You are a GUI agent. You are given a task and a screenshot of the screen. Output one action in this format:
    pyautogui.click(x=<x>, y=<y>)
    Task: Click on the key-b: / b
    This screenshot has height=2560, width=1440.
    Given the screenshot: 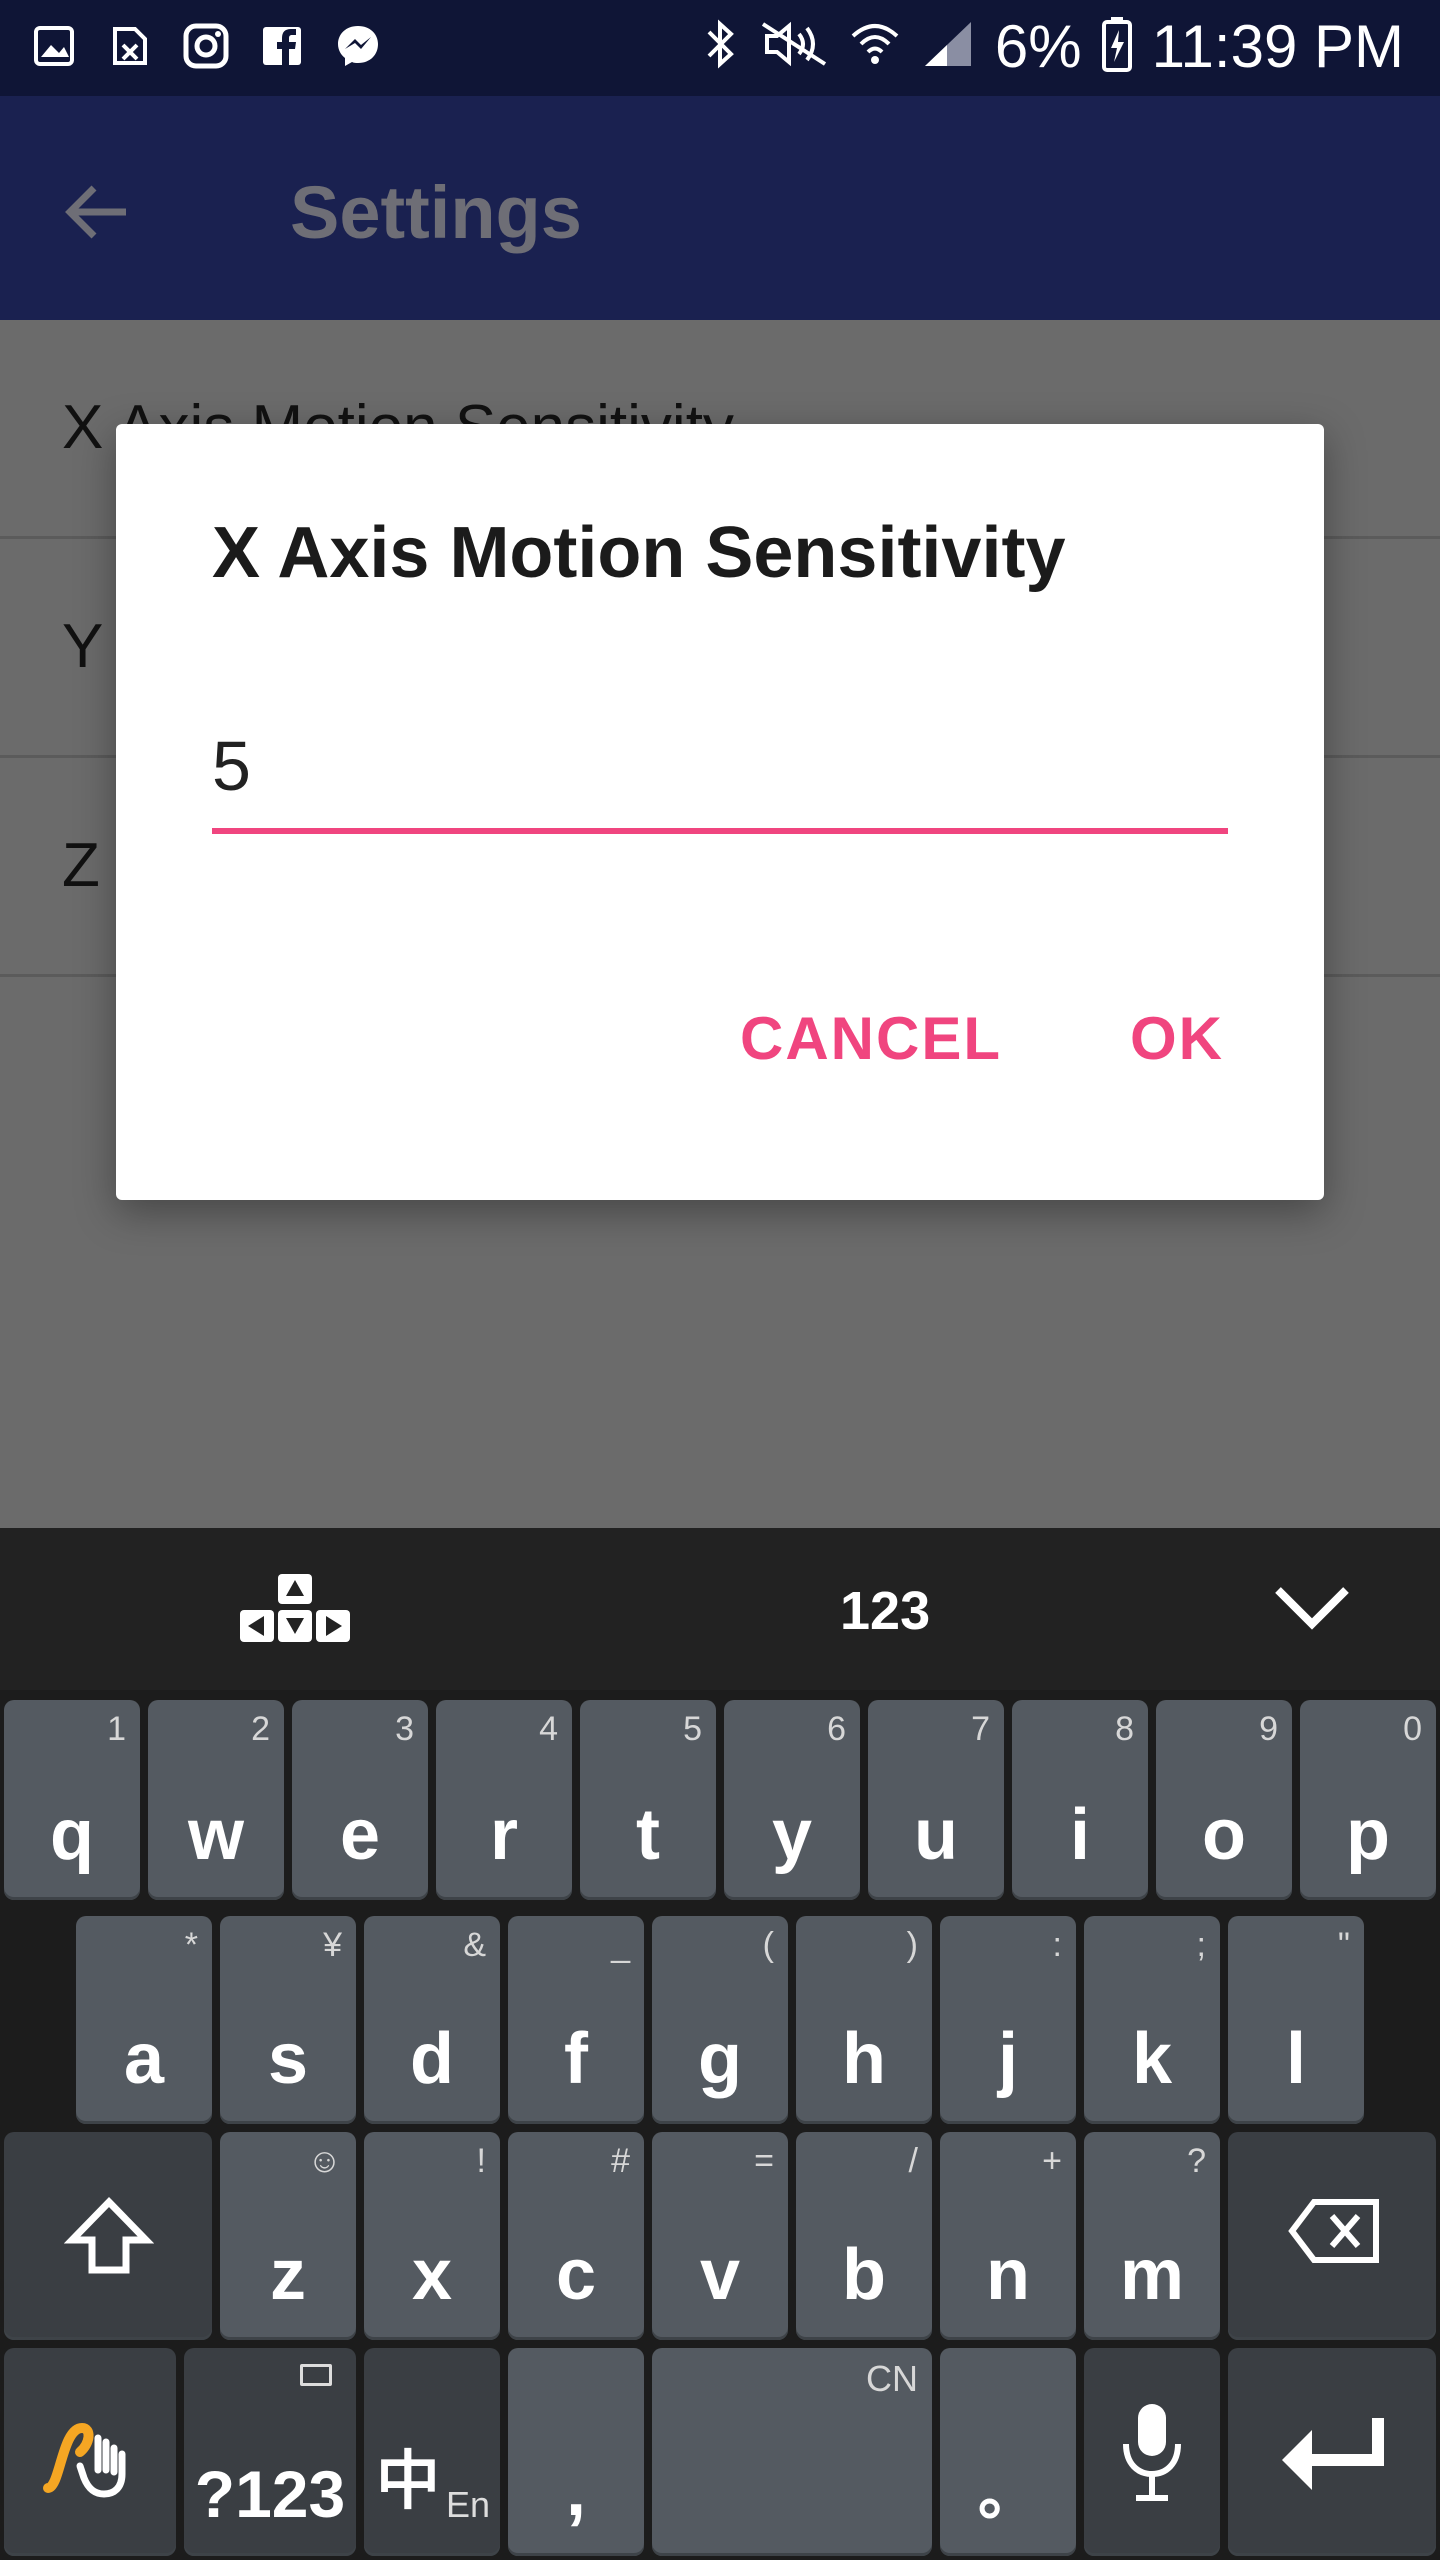 What is the action you would take?
    pyautogui.click(x=864, y=2236)
    